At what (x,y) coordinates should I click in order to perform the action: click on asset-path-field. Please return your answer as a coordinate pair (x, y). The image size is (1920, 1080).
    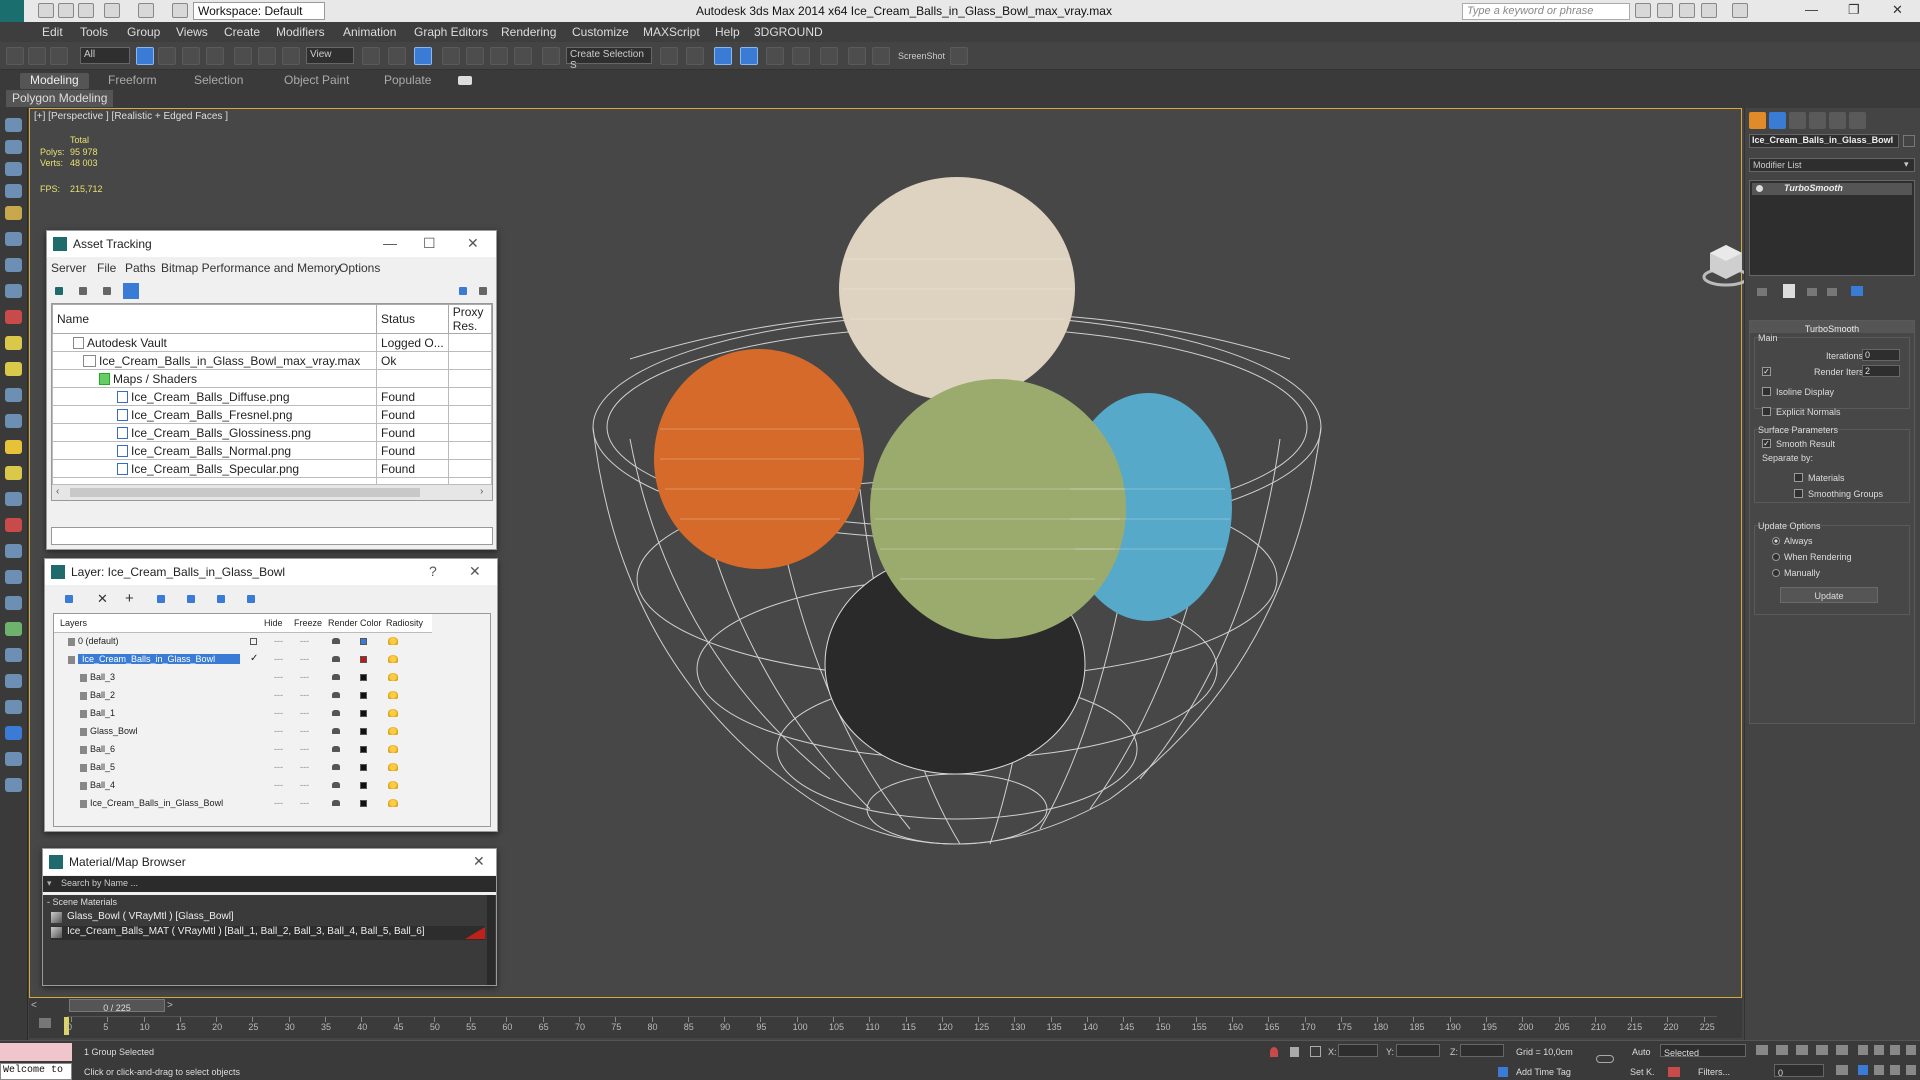
    Looking at the image, I should click on (272, 536).